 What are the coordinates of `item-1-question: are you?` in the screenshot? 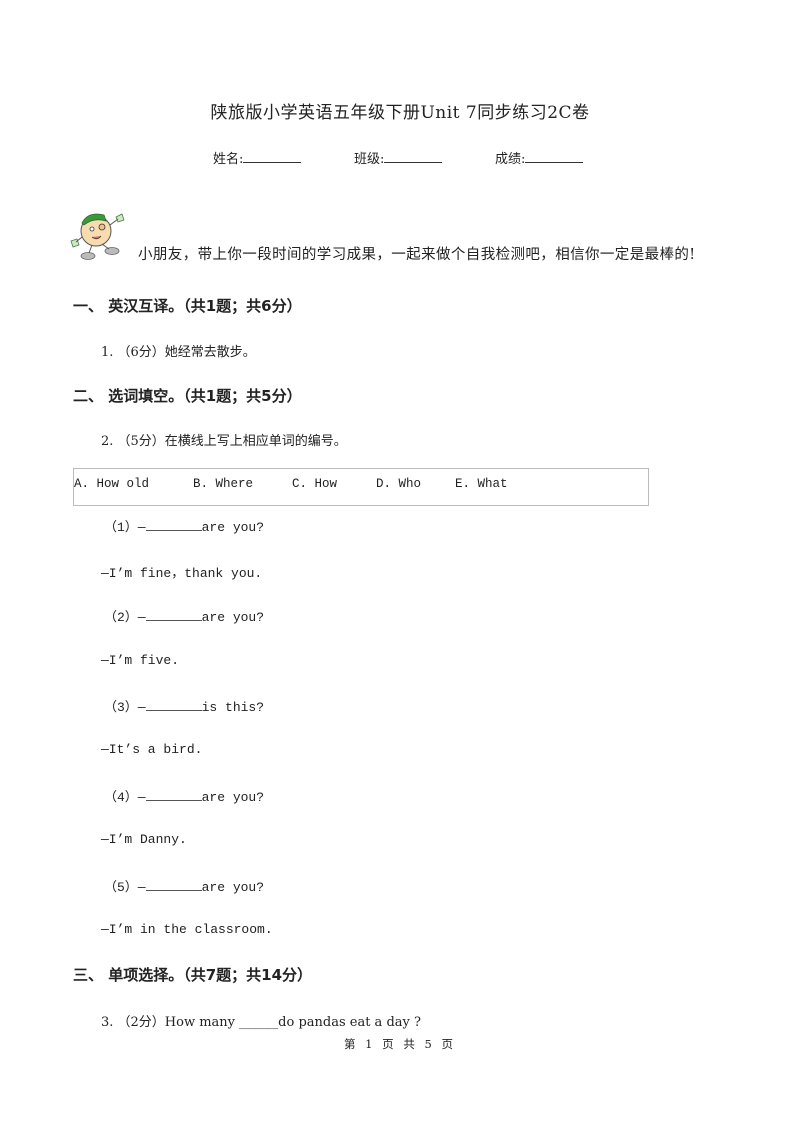 It's located at (233, 527).